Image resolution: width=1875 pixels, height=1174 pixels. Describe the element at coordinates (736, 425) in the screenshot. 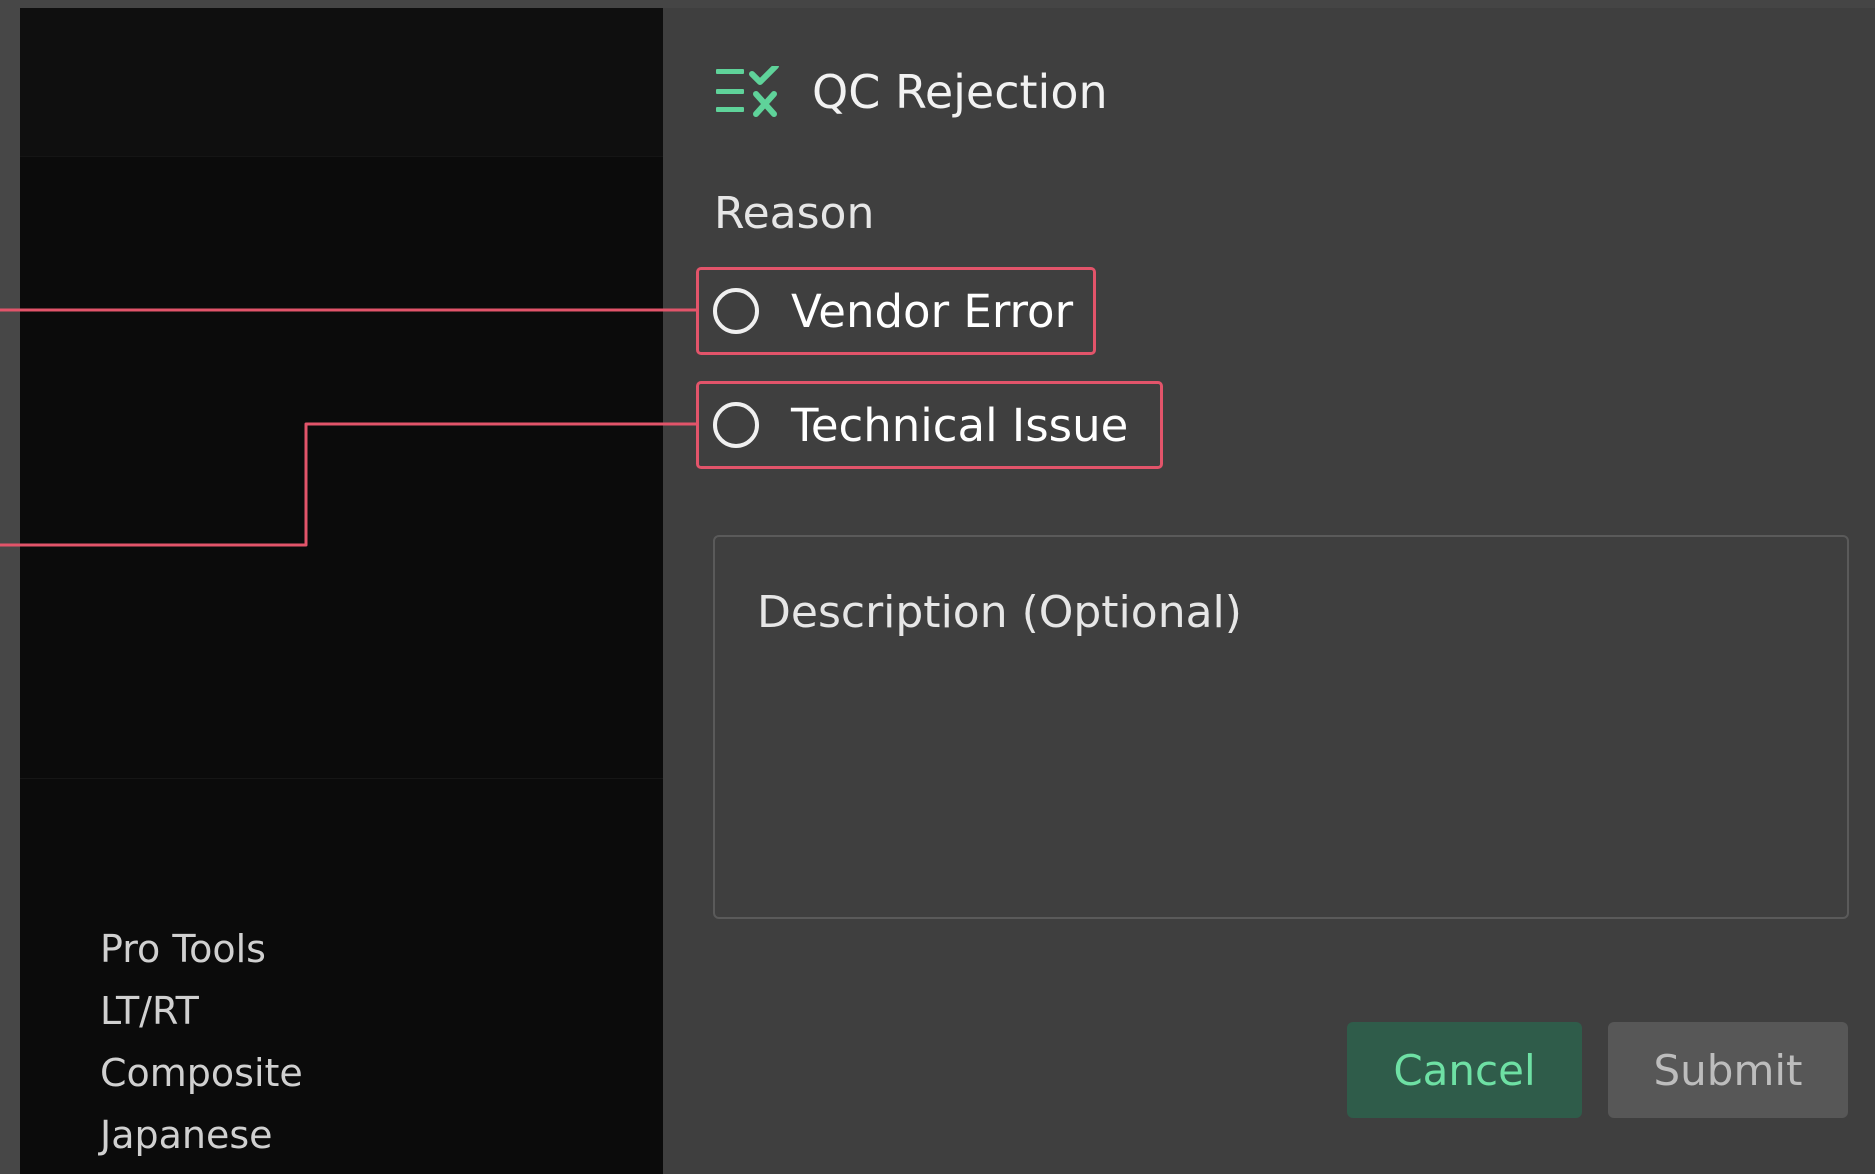

I see `radio-button-technical-issue` at that location.